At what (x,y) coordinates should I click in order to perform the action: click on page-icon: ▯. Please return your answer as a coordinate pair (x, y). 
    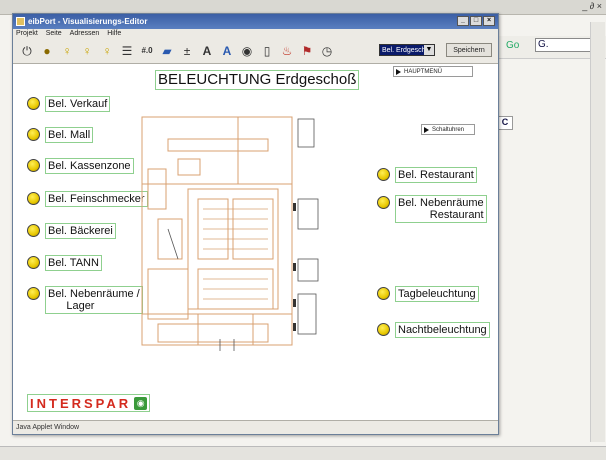
    Looking at the image, I should click on (267, 51).